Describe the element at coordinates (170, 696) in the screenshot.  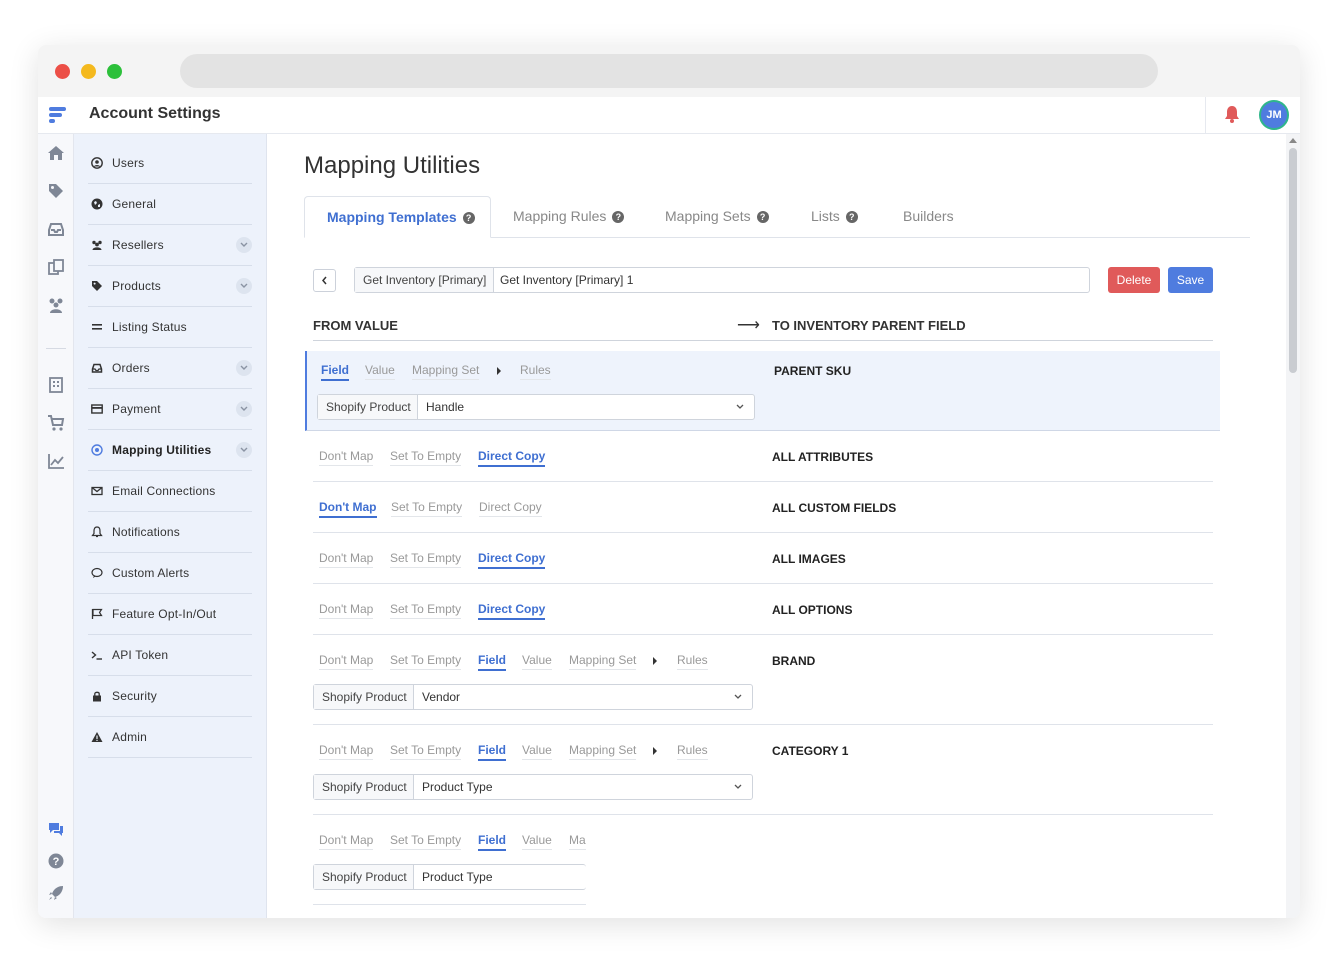
I see `sidebar-item-security: Security` at that location.